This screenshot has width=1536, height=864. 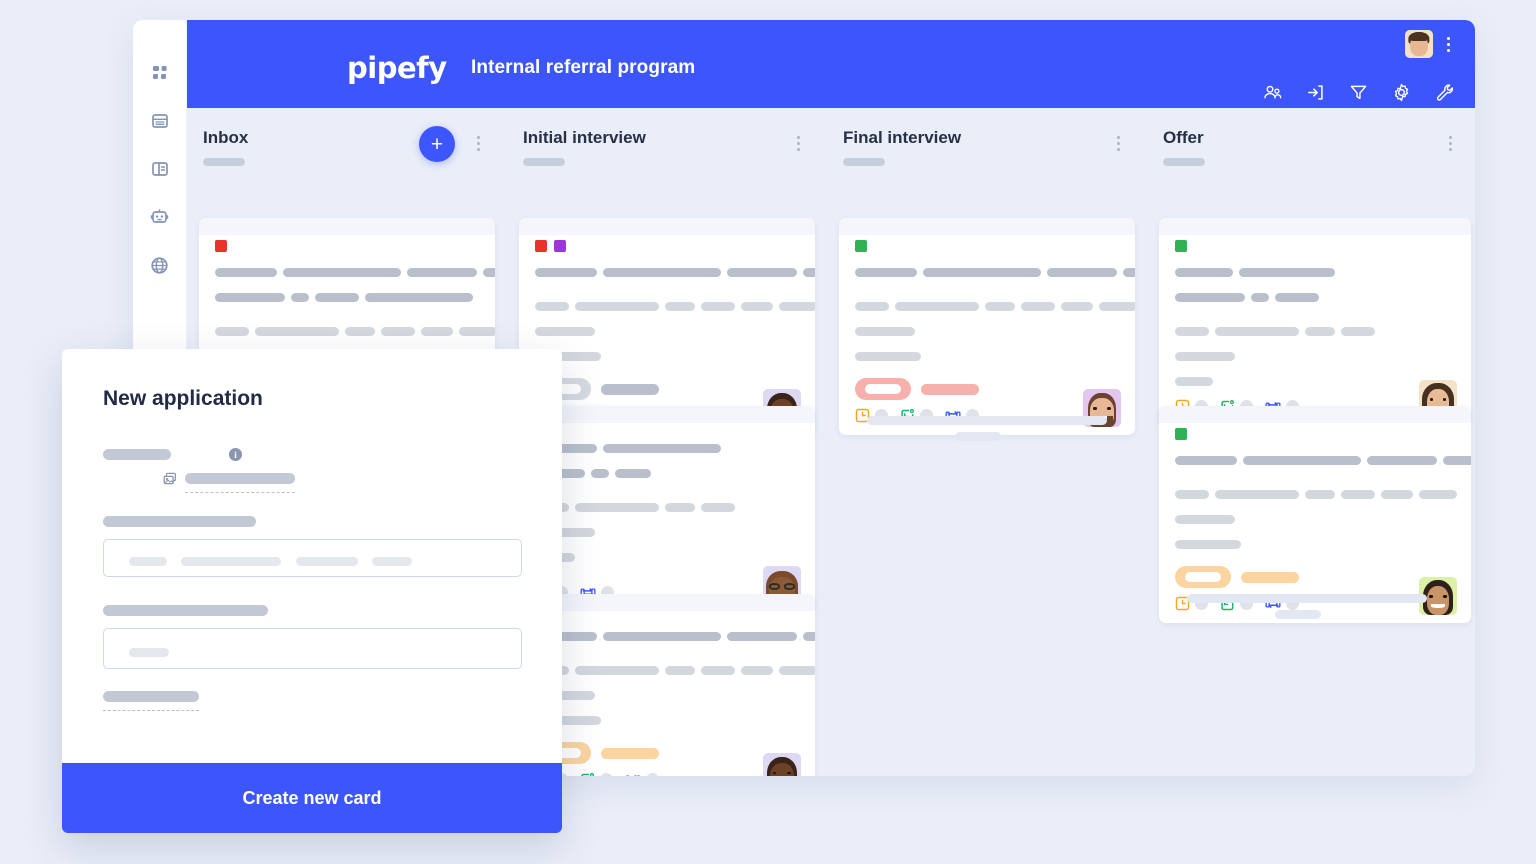 I want to click on column-title: Inbox, so click(x=226, y=137).